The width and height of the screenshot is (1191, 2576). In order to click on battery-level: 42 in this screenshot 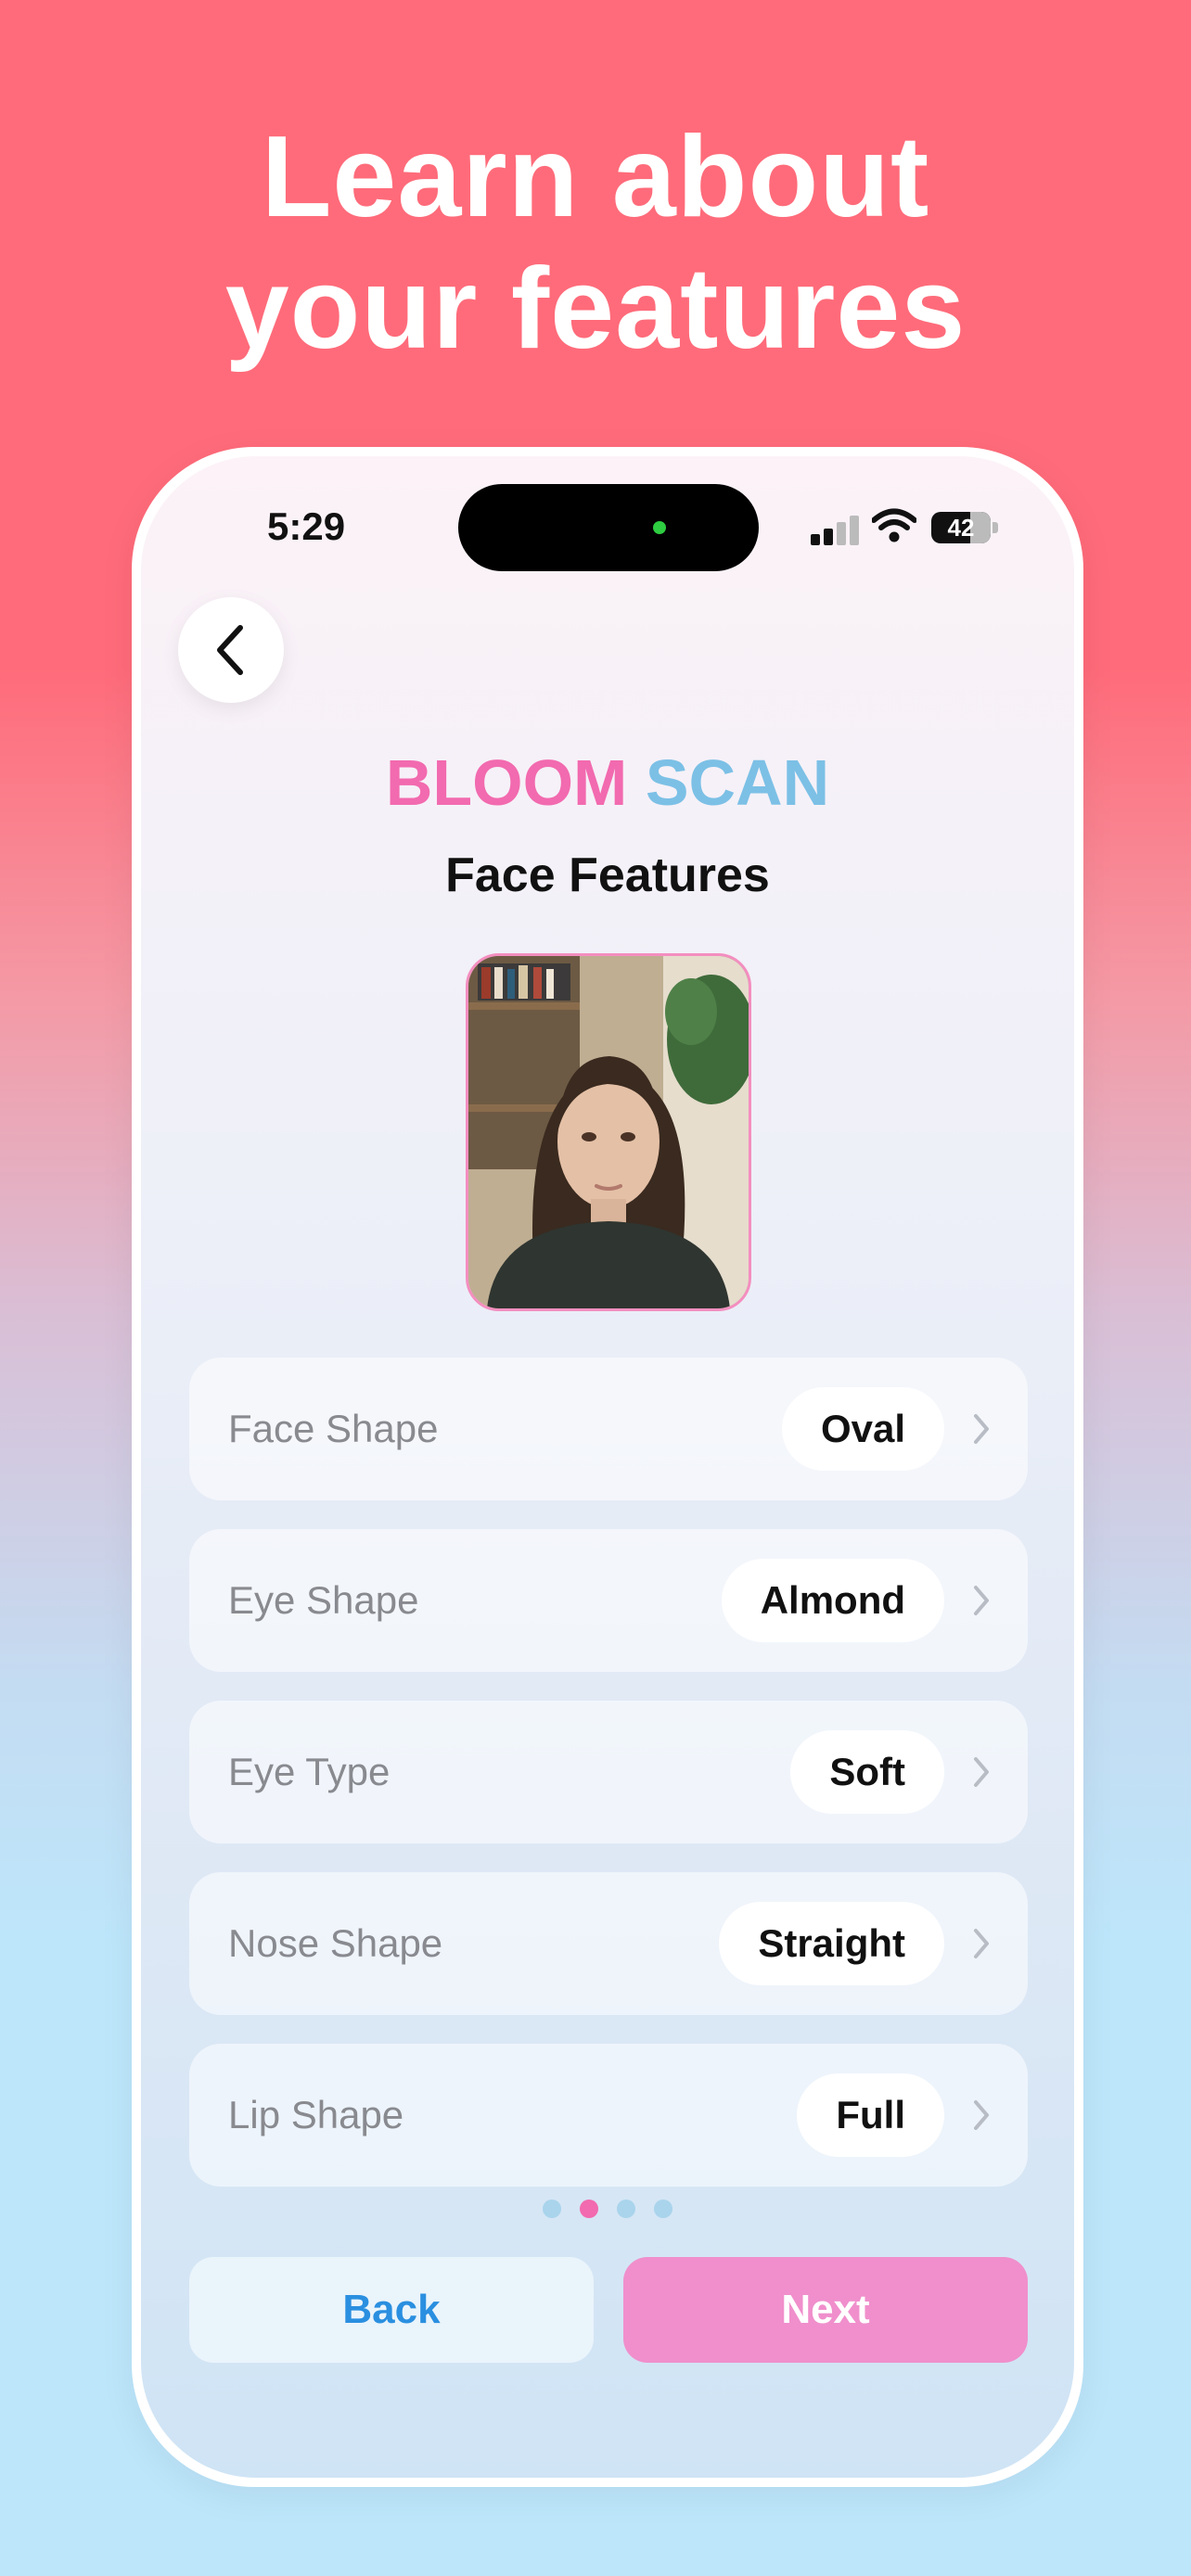, I will do `click(961, 528)`.